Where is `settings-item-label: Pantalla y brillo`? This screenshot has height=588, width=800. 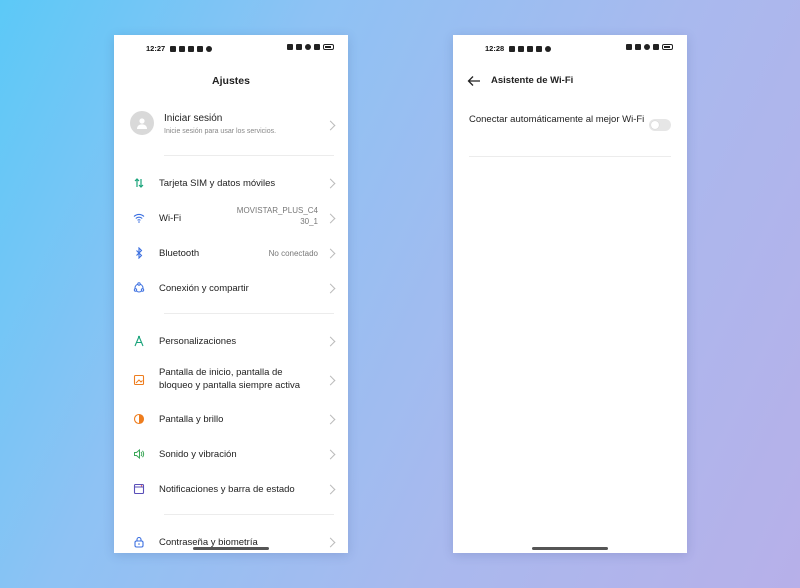 settings-item-label: Pantalla y brillo is located at coordinates (191, 419).